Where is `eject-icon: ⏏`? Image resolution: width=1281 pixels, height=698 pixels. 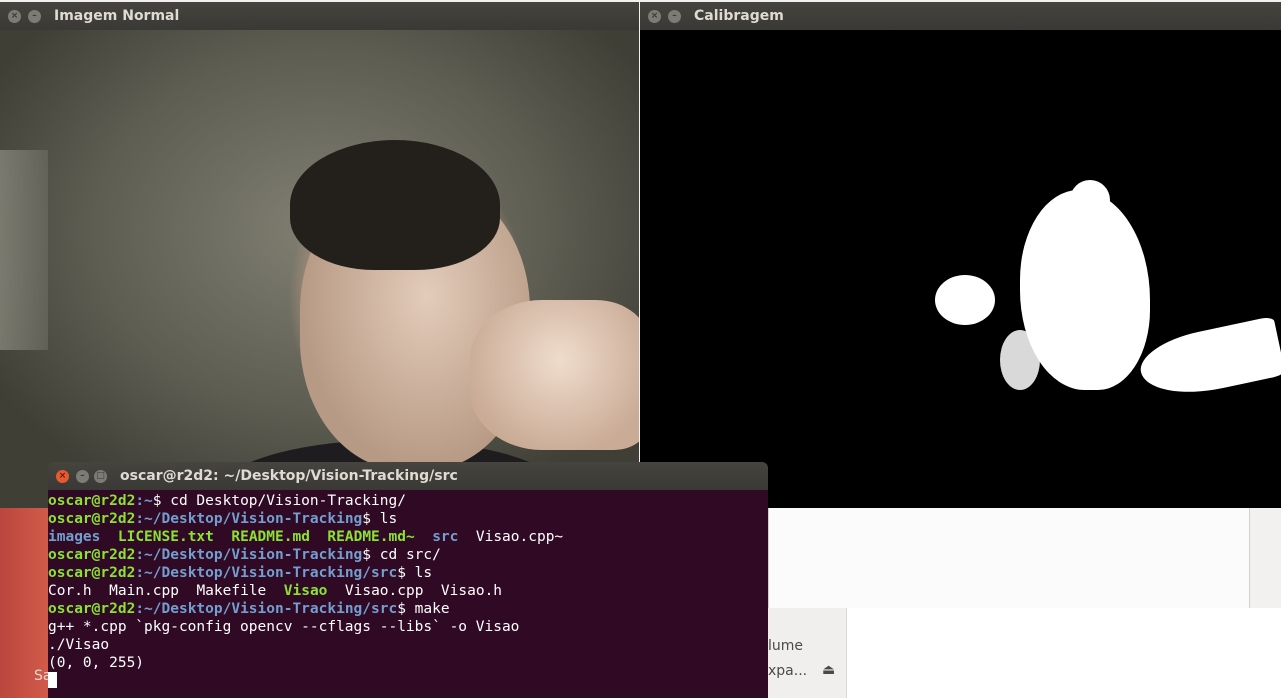 eject-icon: ⏏ is located at coordinates (828, 670).